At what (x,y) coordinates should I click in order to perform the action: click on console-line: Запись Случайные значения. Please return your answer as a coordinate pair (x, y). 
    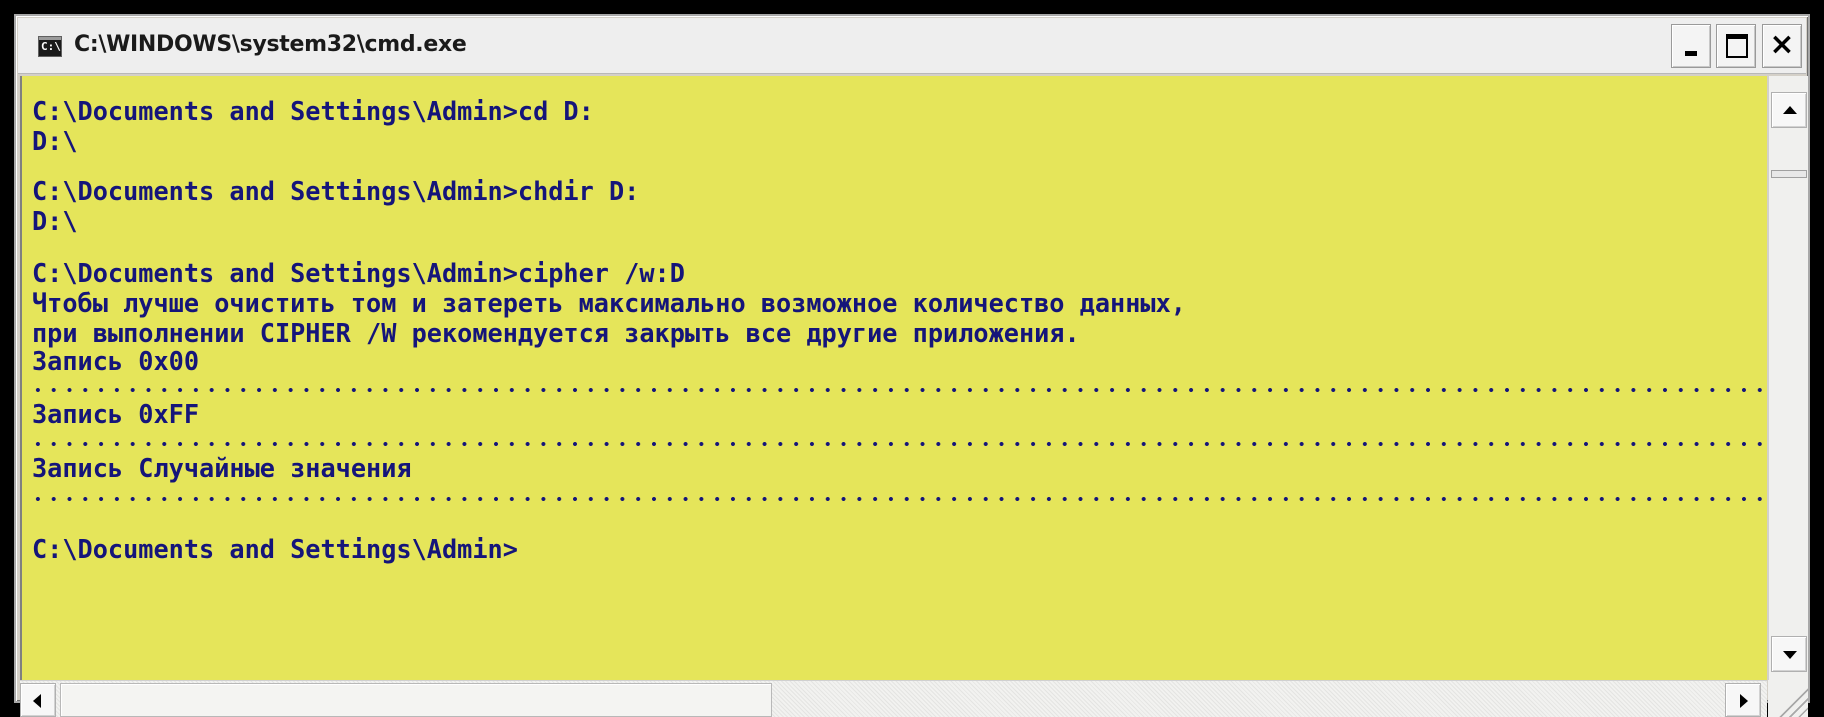
    Looking at the image, I should click on (222, 469).